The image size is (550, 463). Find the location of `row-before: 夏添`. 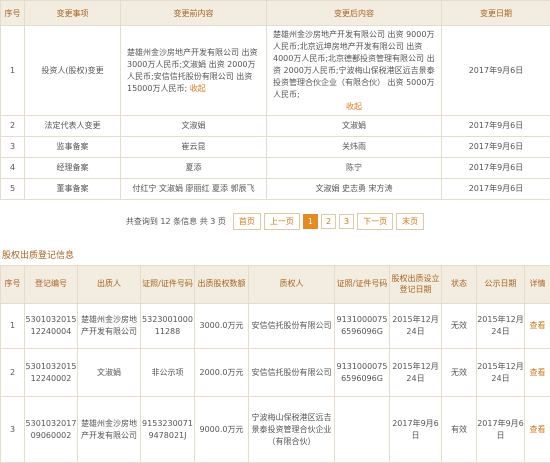

row-before: 夏添 is located at coordinates (194, 168).